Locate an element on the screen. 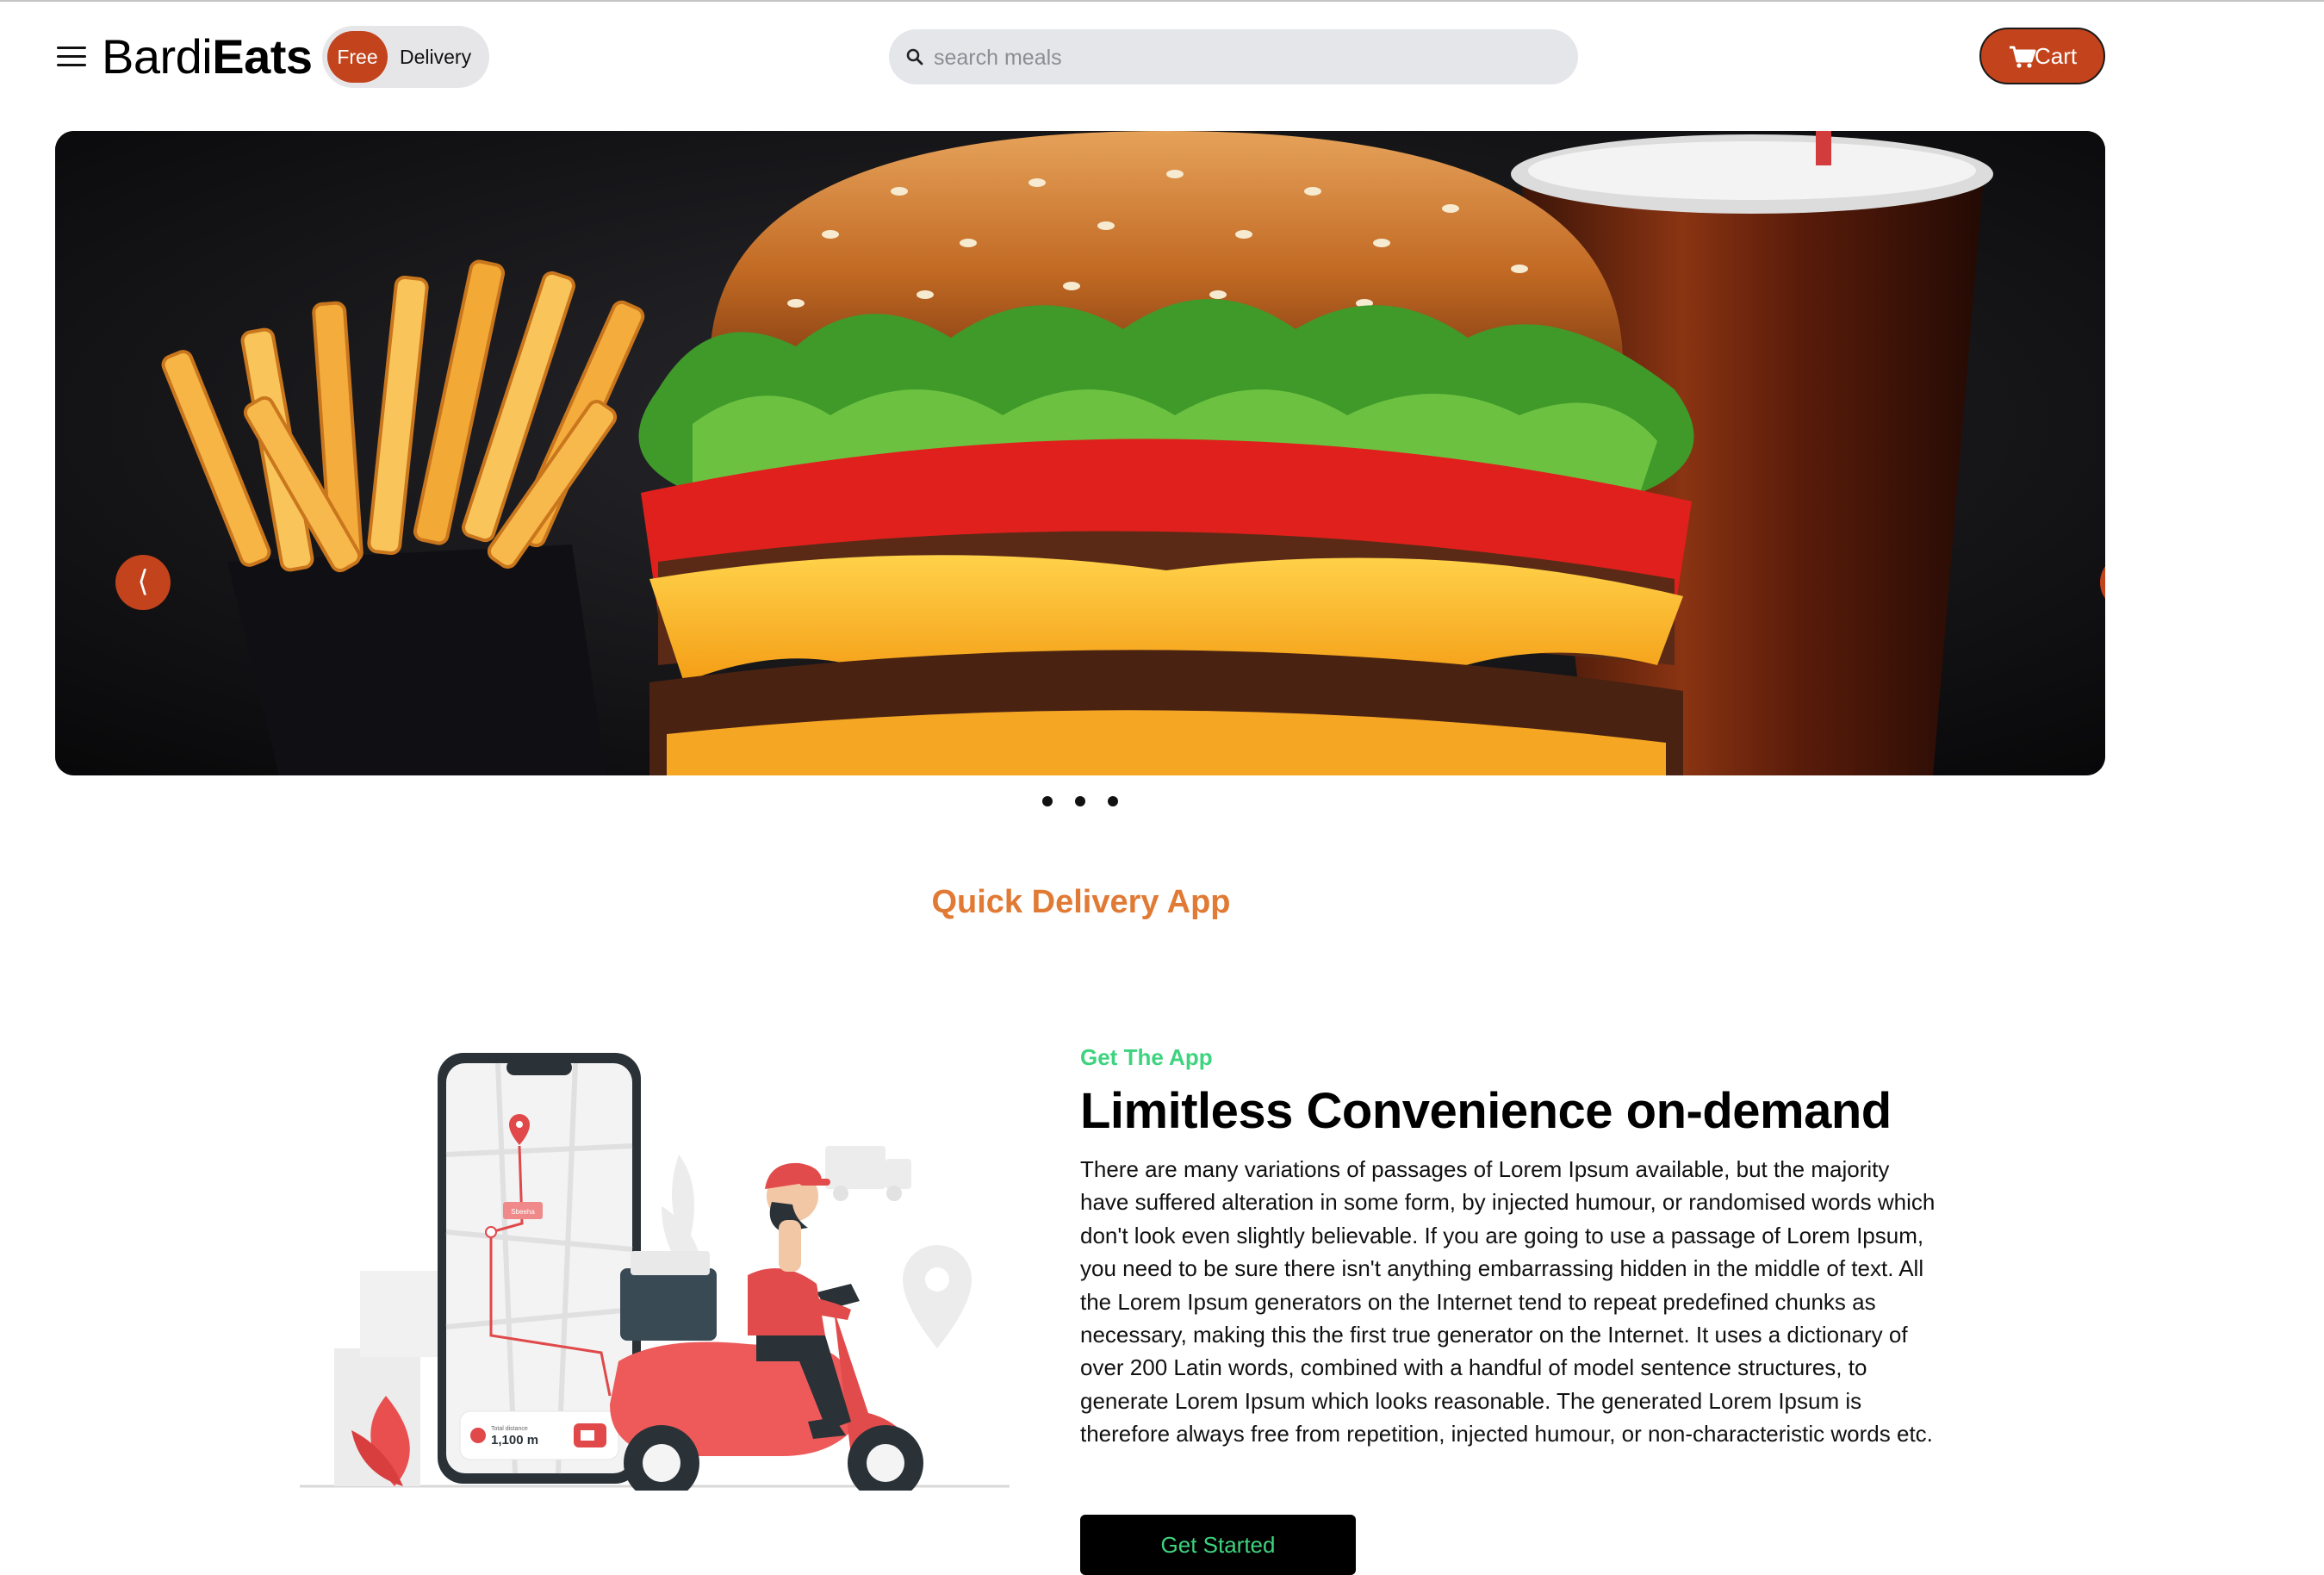  toggle-option-delivery: Delivery is located at coordinates (435, 57).